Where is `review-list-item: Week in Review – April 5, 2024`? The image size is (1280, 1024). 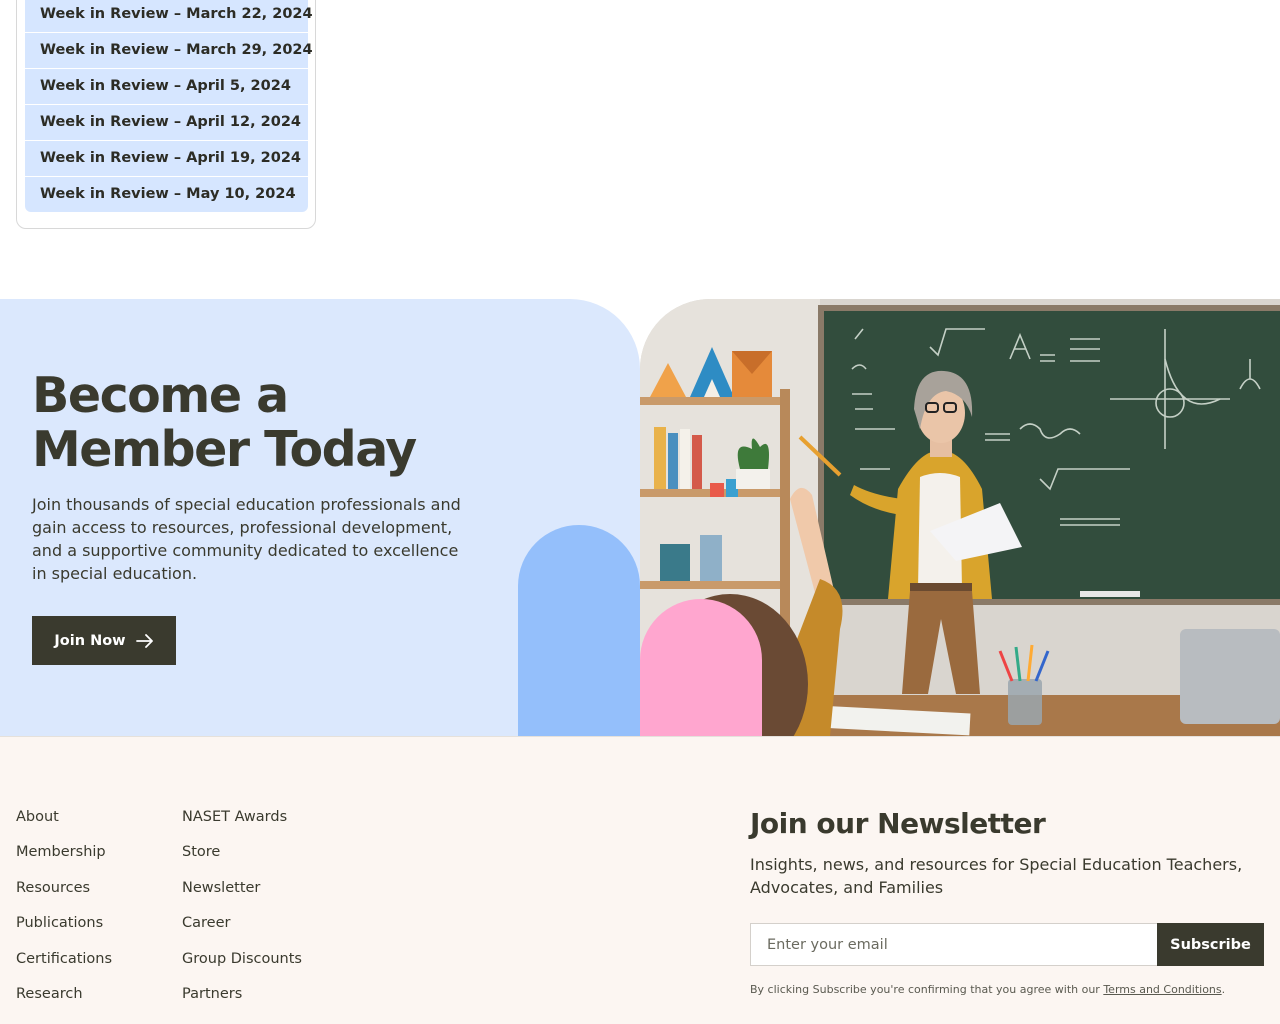
review-list-item: Week in Review – April 5, 2024 is located at coordinates (166, 86).